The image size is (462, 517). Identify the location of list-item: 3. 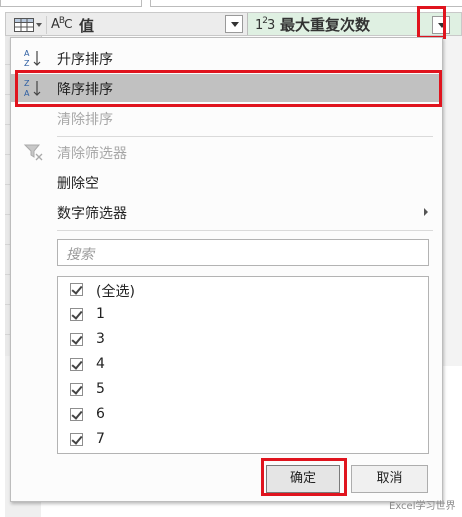
(243, 340).